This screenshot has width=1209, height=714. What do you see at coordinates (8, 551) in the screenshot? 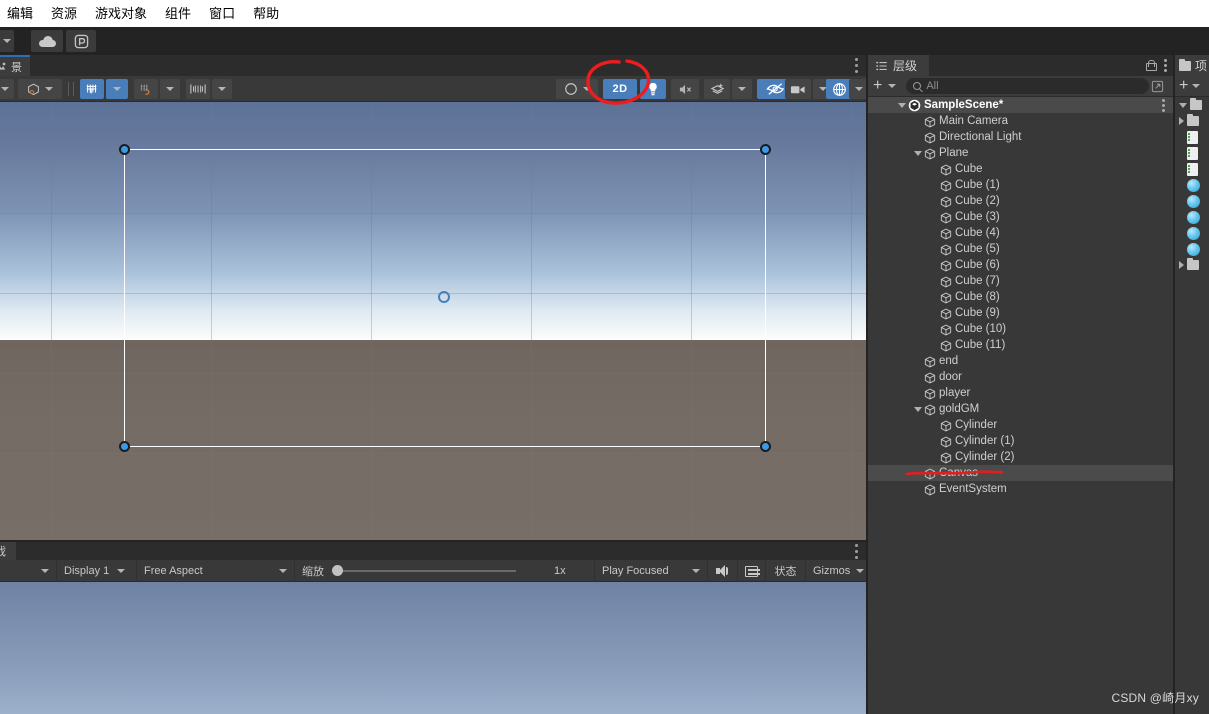
I see `tab-game: 戏` at bounding box center [8, 551].